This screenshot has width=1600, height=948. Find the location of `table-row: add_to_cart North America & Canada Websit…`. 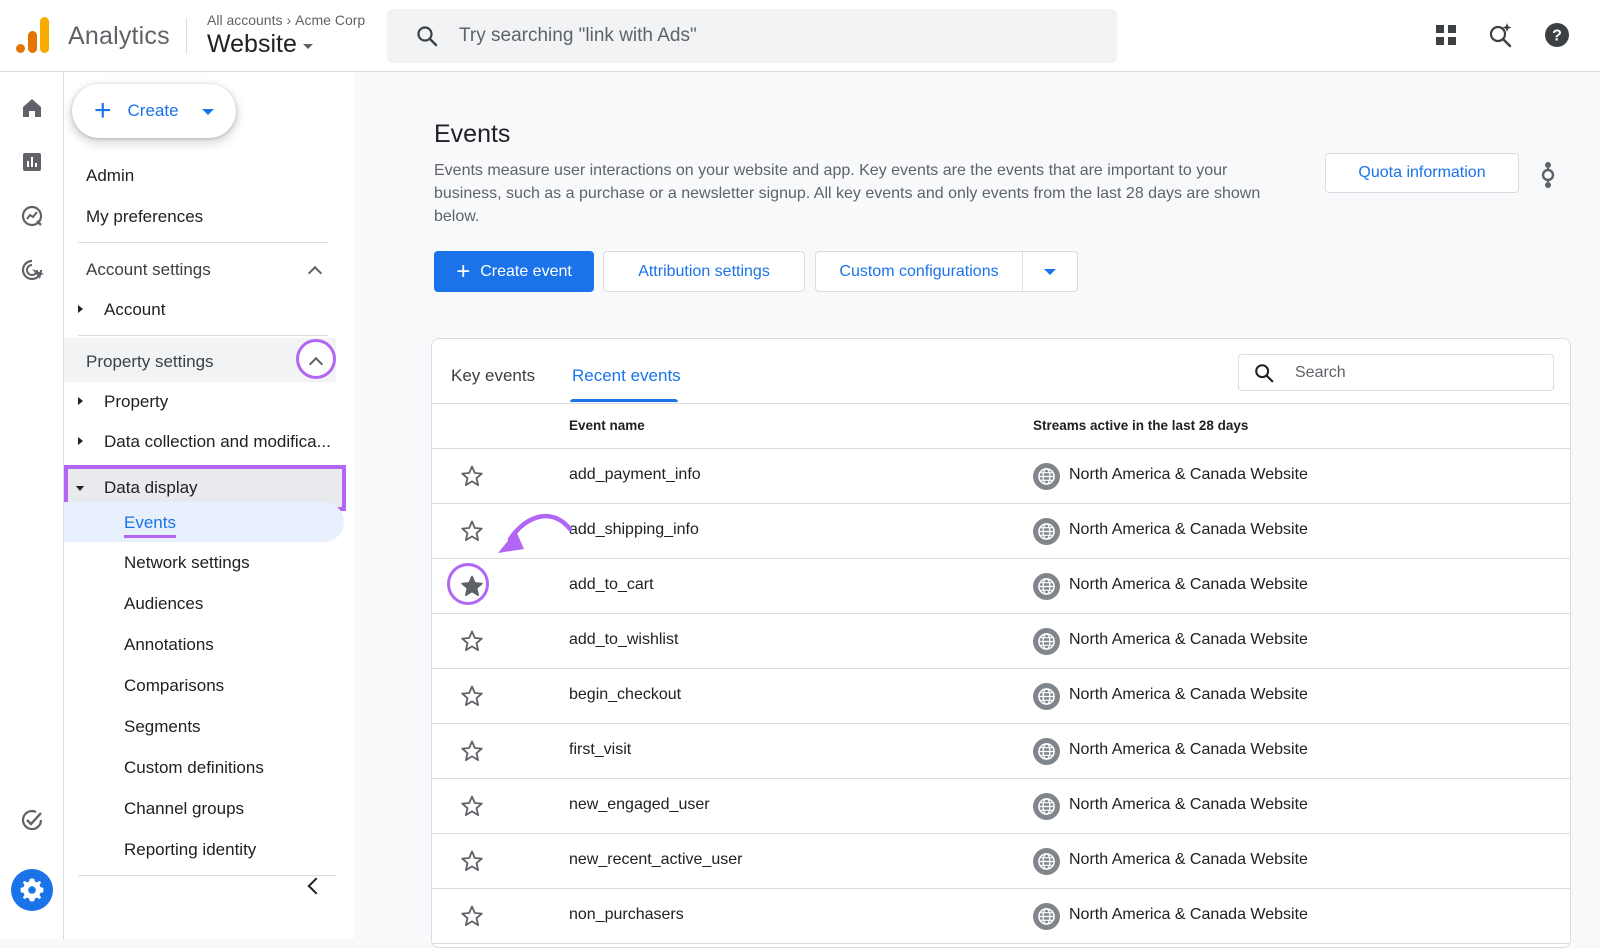

table-row: add_to_cart North America & Canada Websit… is located at coordinates (1001, 586).